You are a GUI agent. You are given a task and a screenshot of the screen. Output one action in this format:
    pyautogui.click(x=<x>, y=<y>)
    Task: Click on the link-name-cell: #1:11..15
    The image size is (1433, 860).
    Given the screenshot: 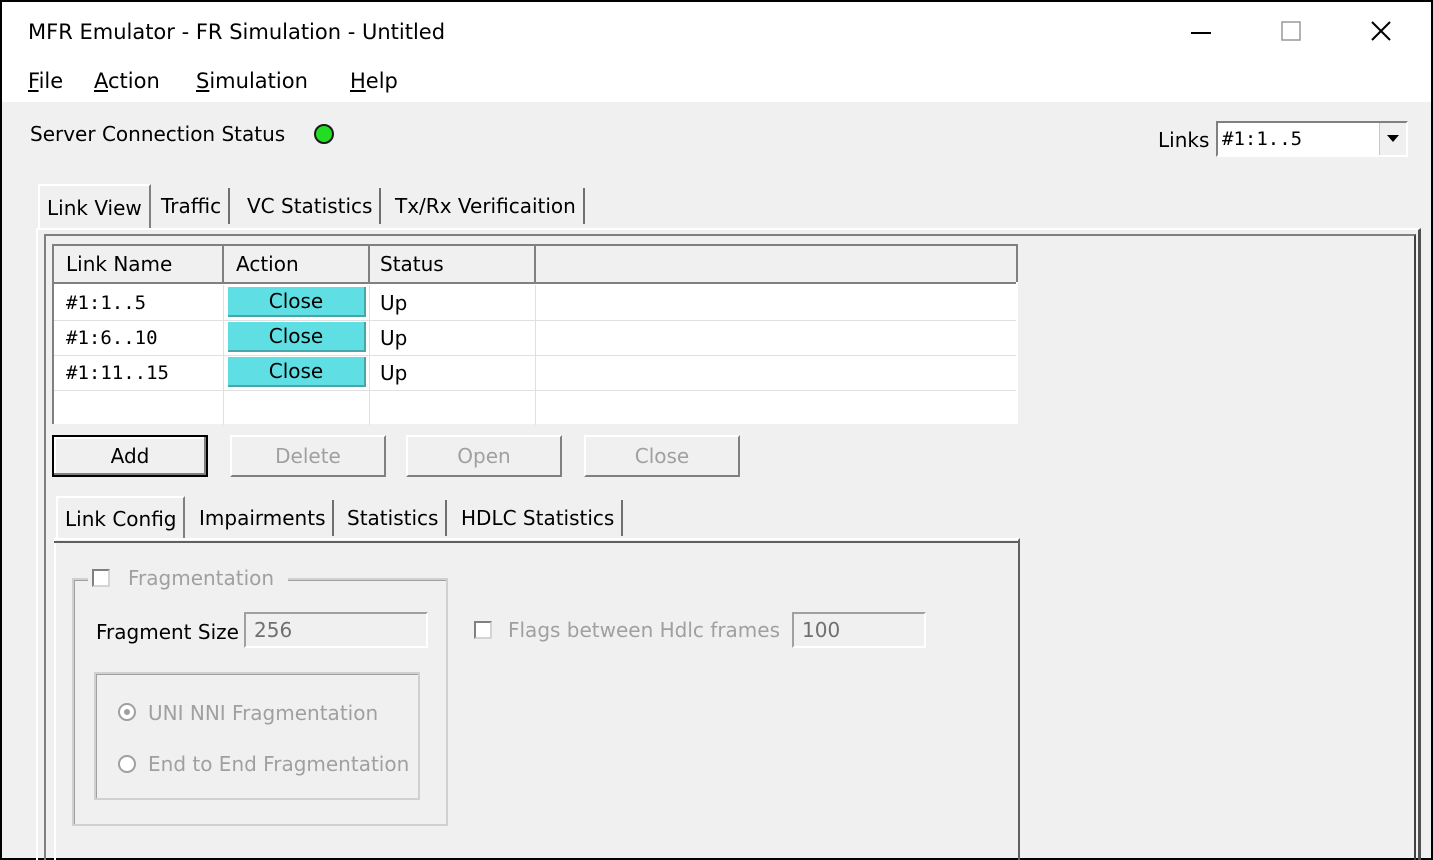 What is the action you would take?
    pyautogui.click(x=139, y=372)
    